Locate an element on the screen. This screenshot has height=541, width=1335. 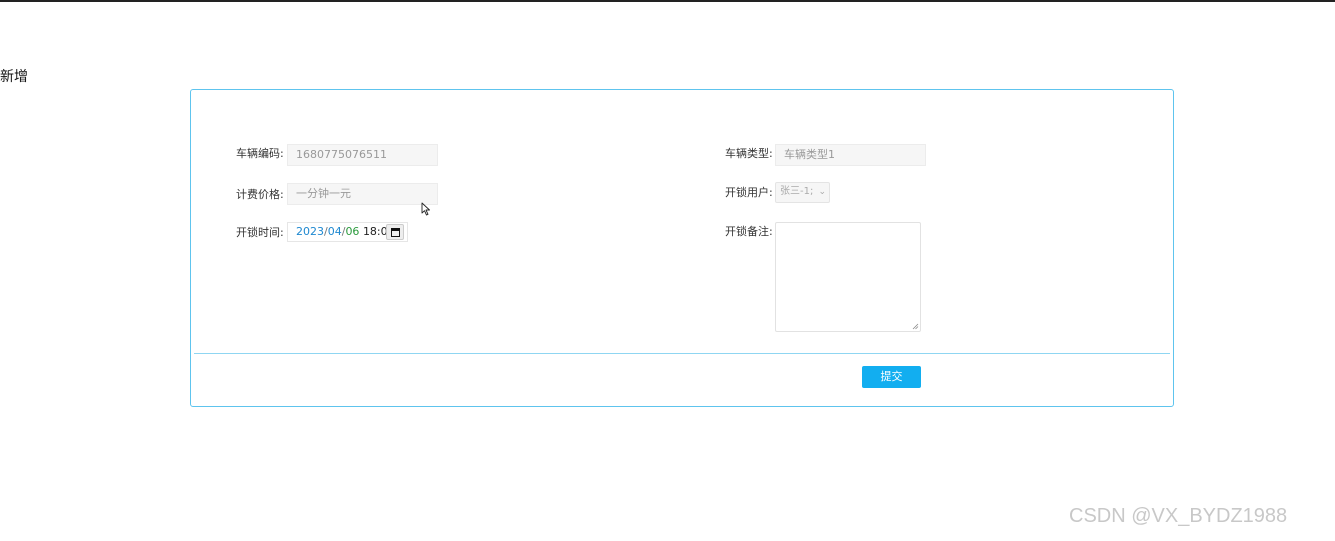
vehicle-code-label: 车辆编码: is located at coordinates (260, 153).